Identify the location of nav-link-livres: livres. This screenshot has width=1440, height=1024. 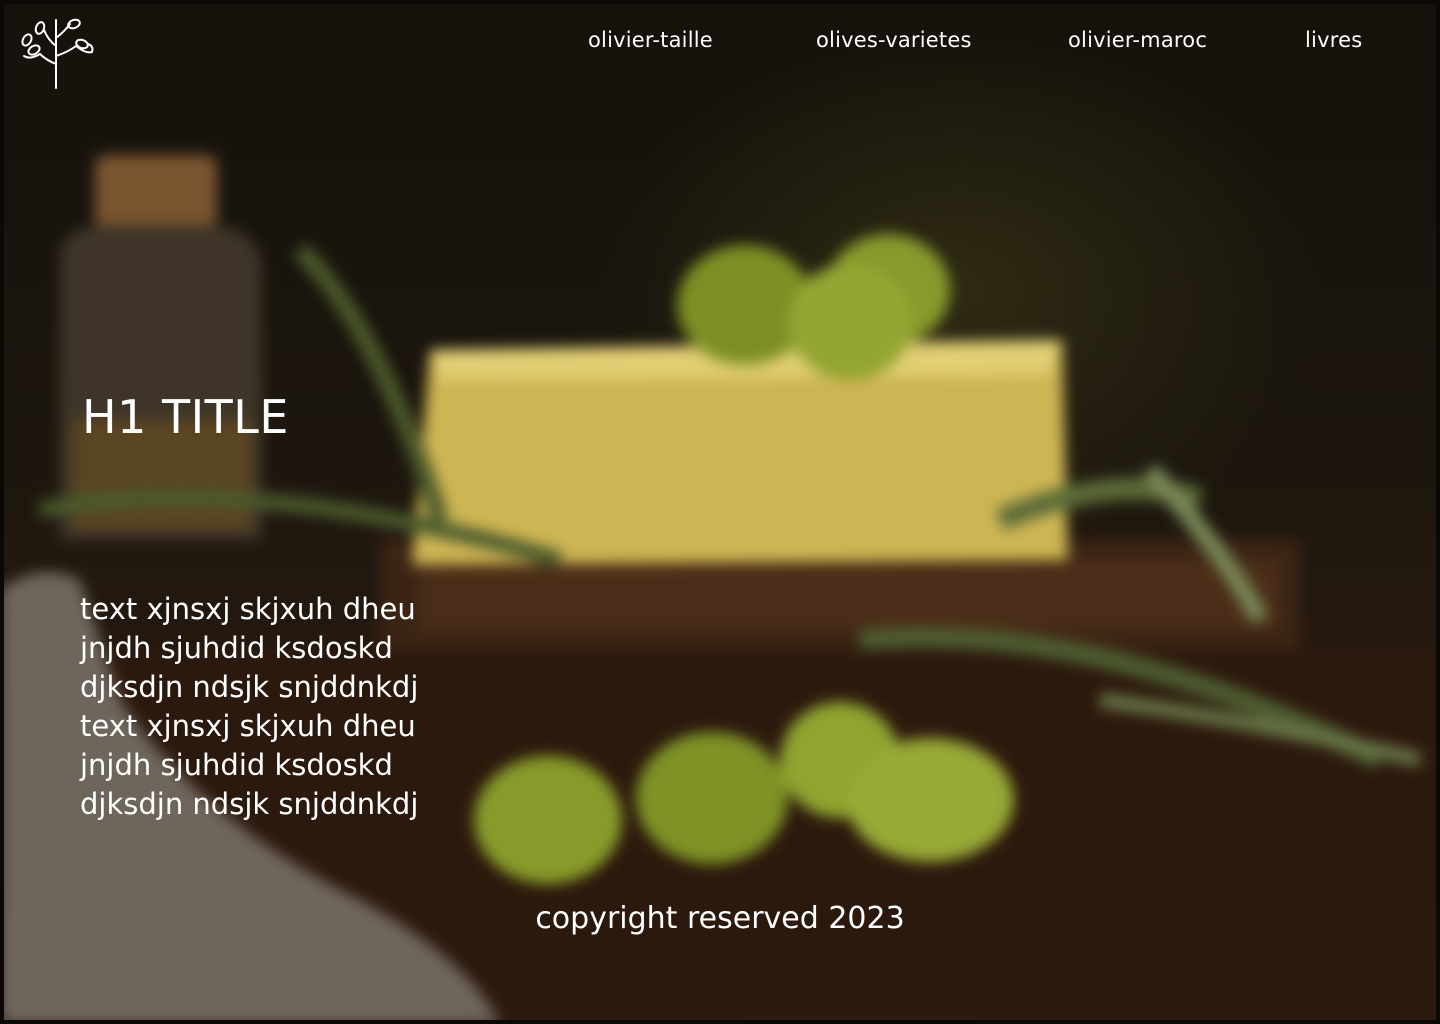
(1333, 40).